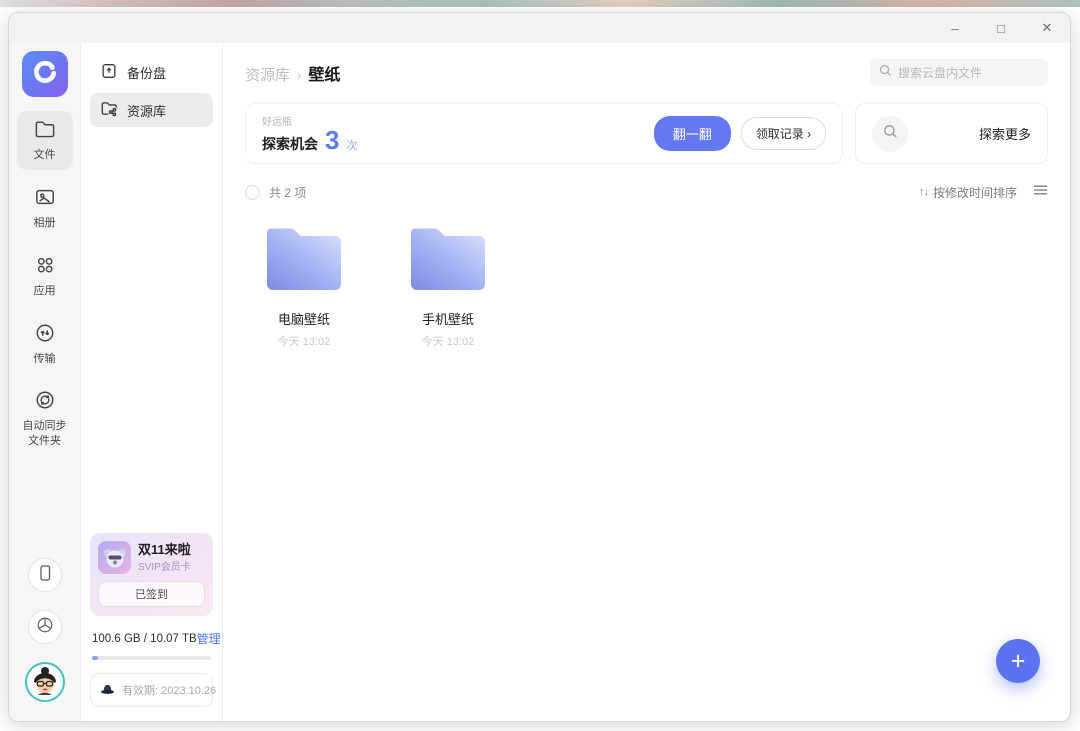 The width and height of the screenshot is (1080, 731). I want to click on manage-storage-link: 管理, so click(209, 638).